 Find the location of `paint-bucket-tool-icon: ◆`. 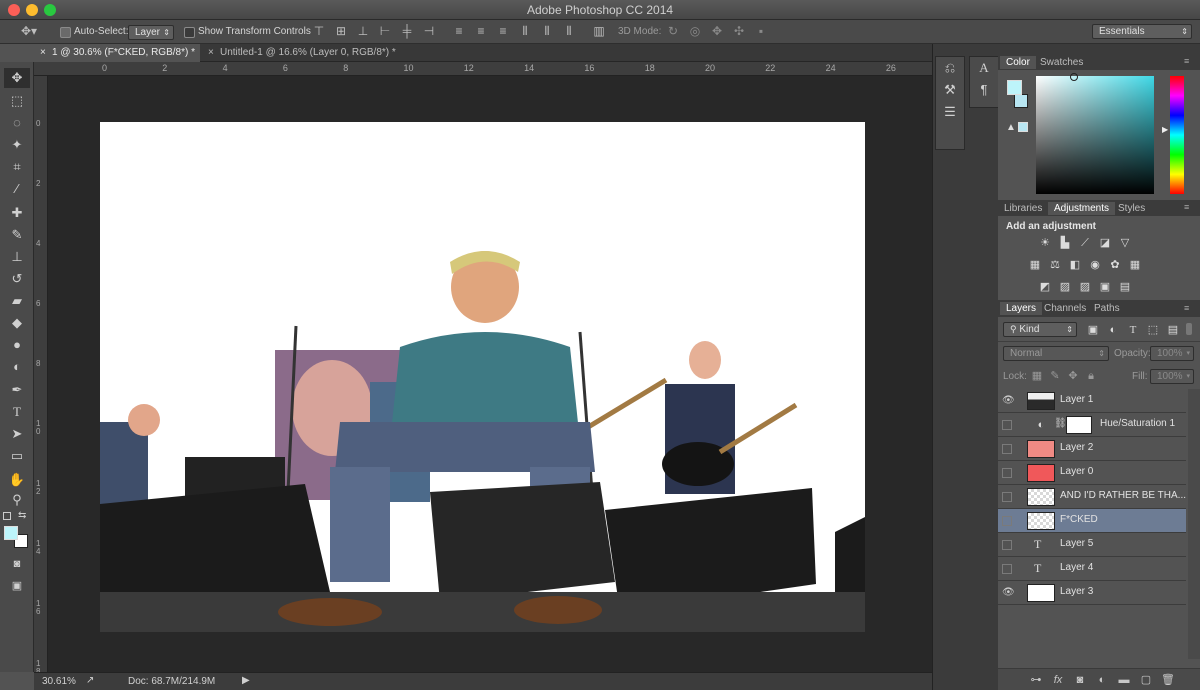

paint-bucket-tool-icon: ◆ is located at coordinates (17, 323).